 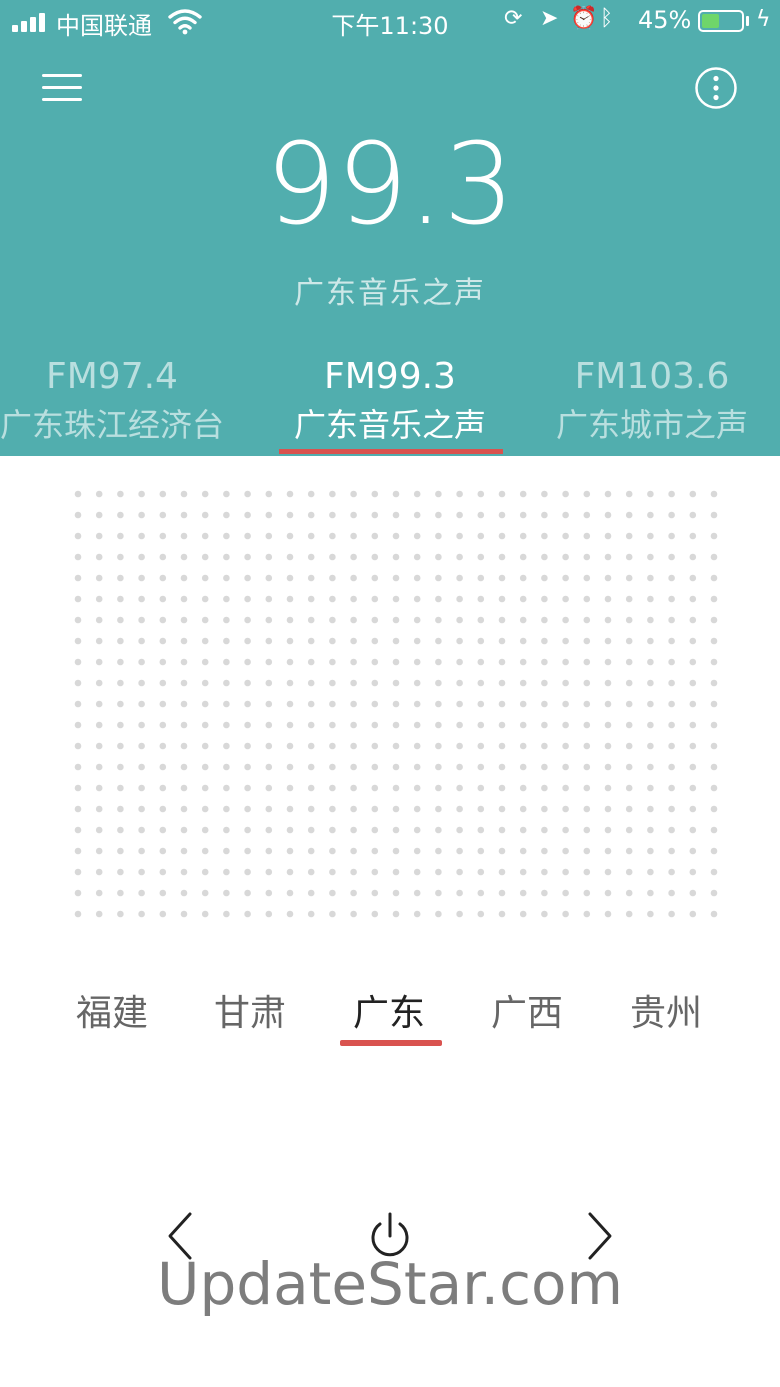 I want to click on province-item: 贵州, so click(x=666, y=1010).